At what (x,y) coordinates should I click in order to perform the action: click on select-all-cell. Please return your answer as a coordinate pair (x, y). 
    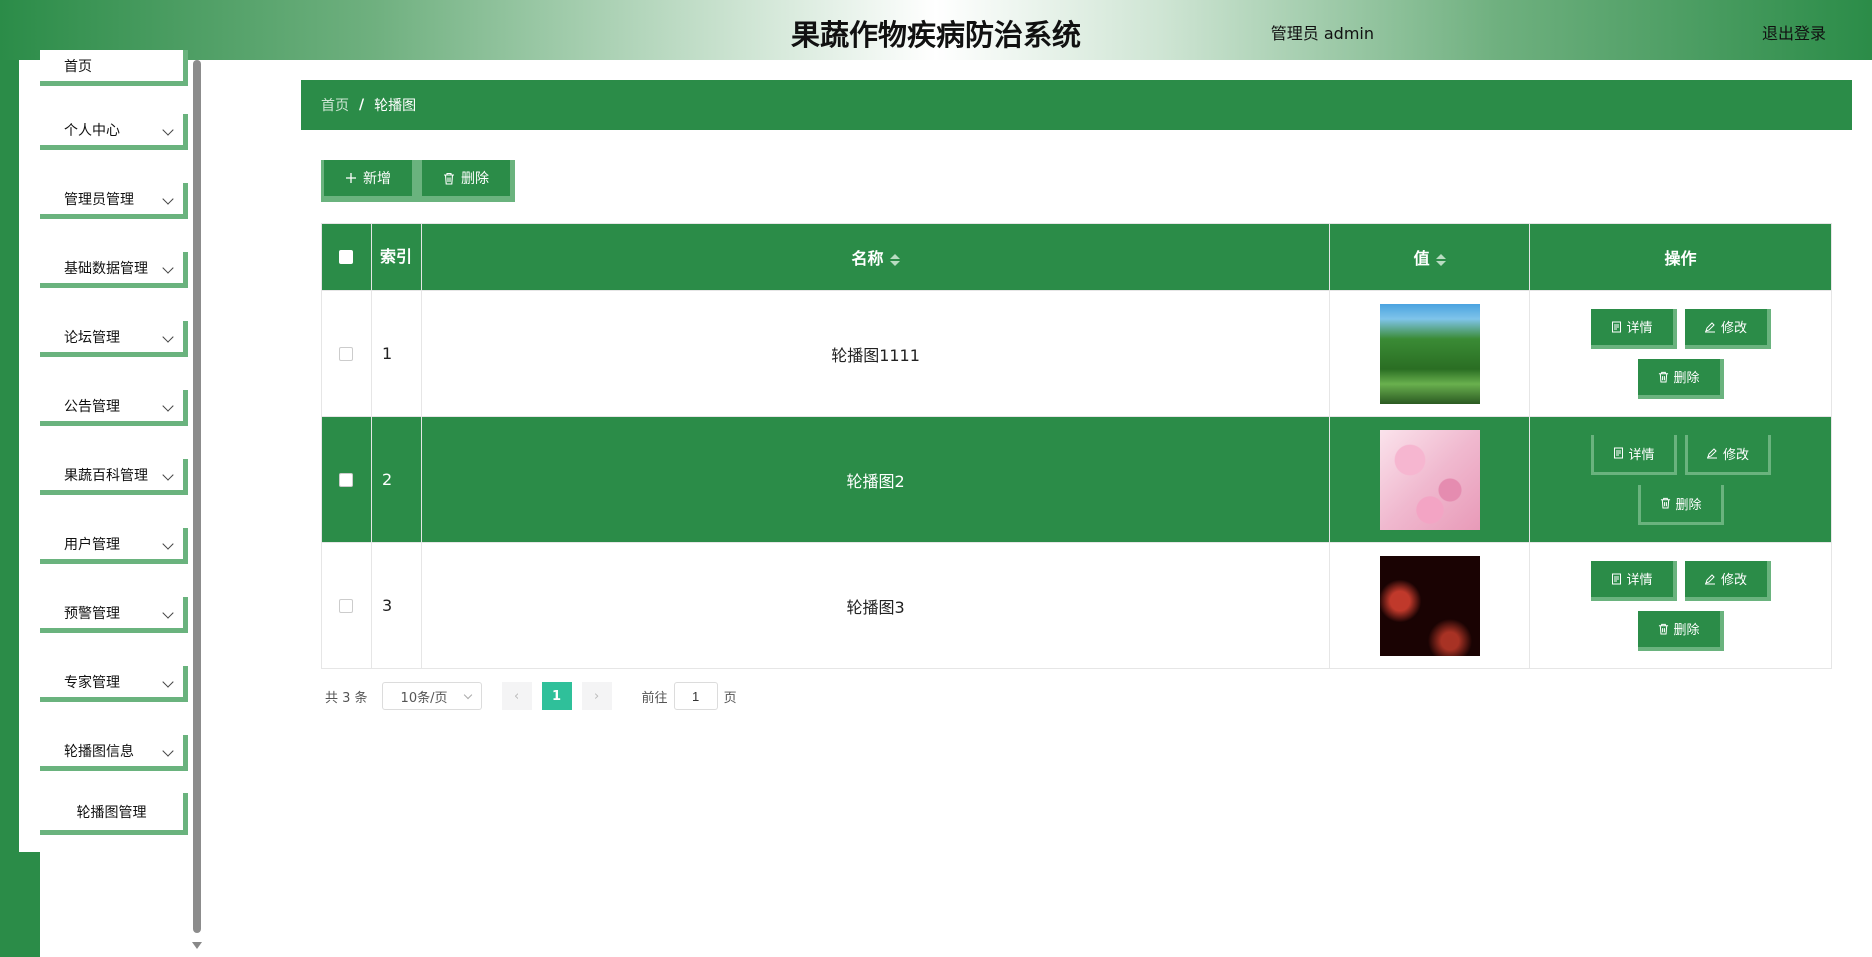
    Looking at the image, I should click on (346, 257).